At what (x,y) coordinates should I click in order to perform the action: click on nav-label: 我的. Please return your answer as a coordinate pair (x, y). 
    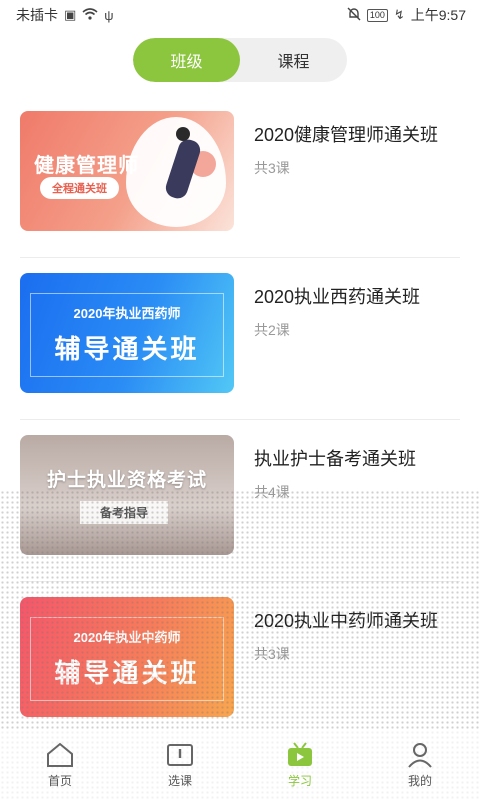
    Looking at the image, I should click on (419, 780).